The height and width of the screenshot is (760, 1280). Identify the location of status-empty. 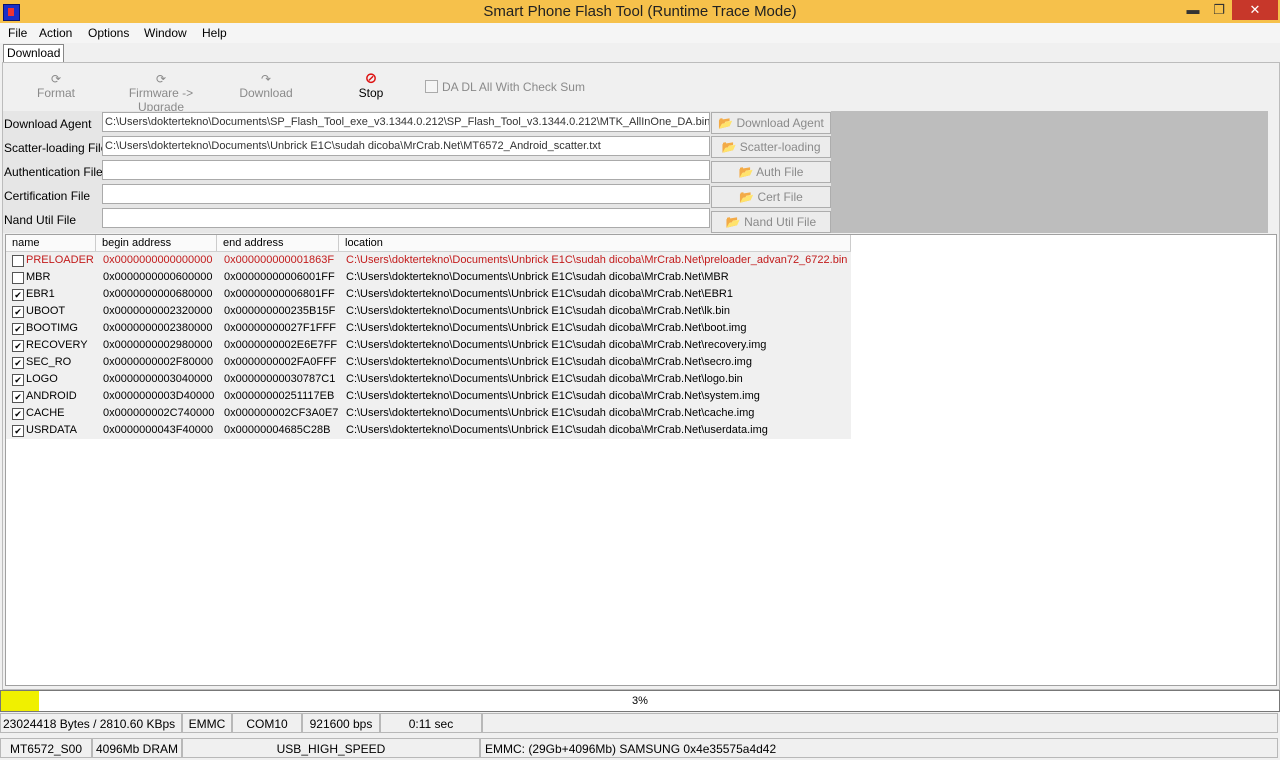
(880, 723).